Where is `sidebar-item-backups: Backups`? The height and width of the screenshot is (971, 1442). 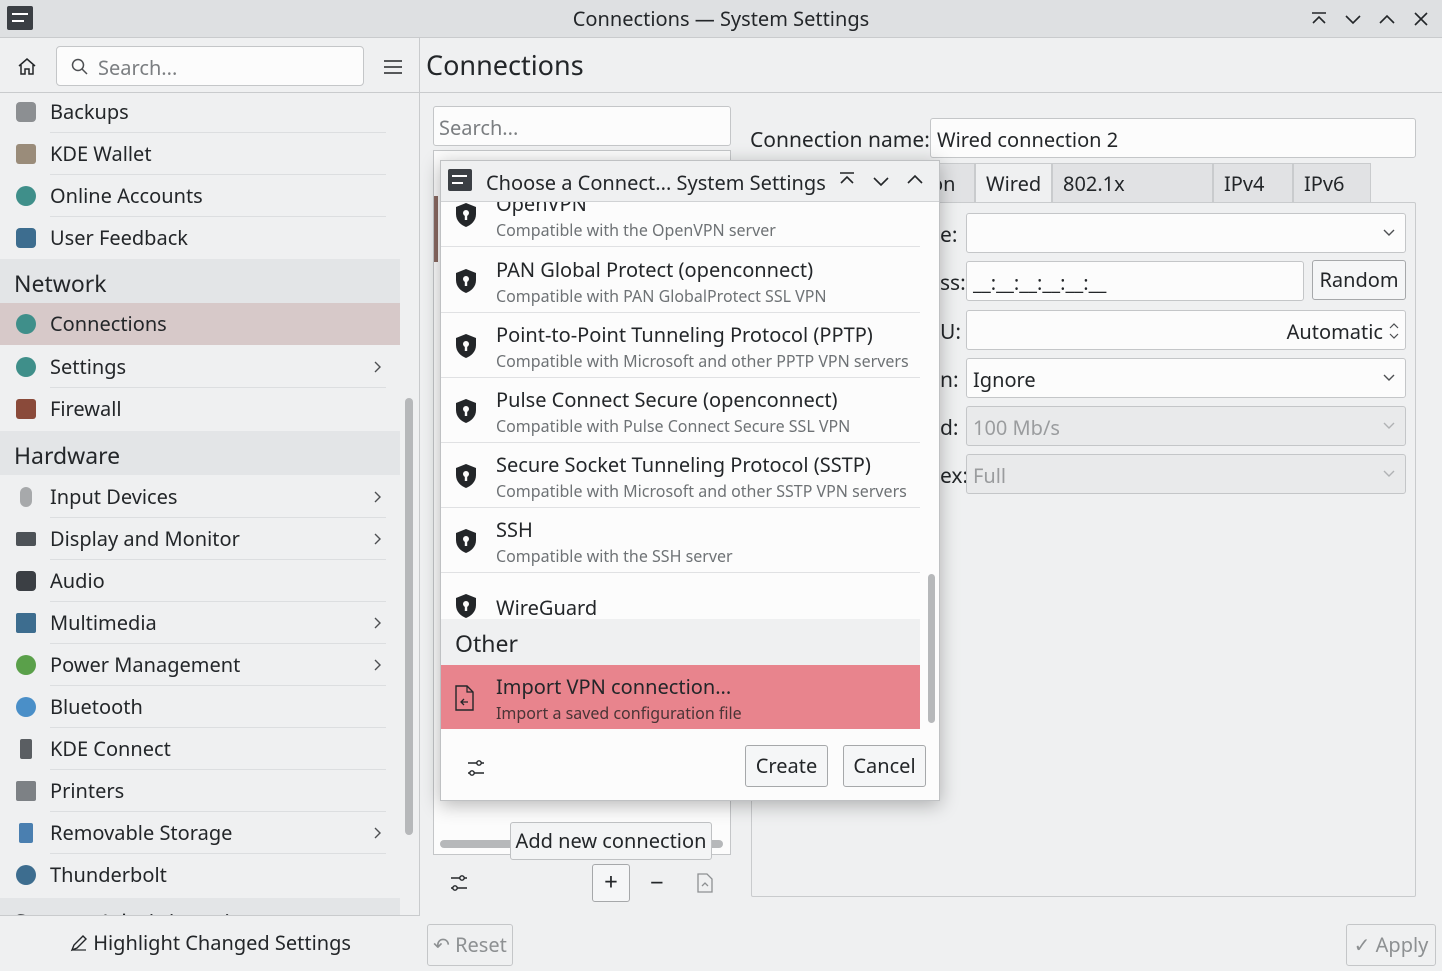
sidebar-item-backups: Backups is located at coordinates (200, 113).